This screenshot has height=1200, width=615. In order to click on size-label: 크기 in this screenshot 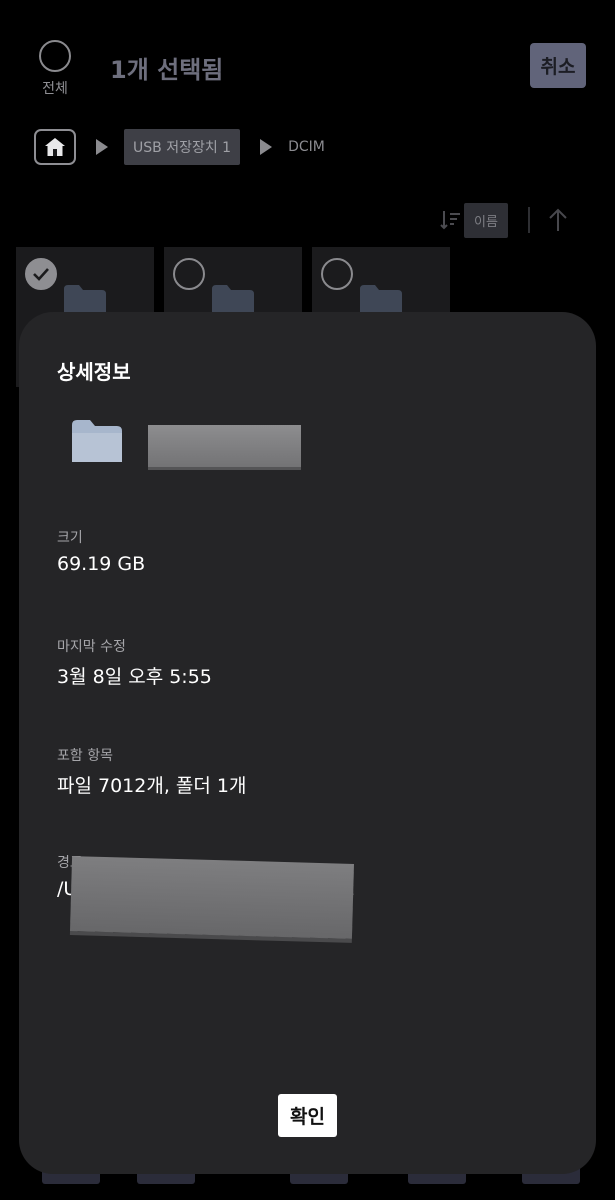, I will do `click(70, 538)`.